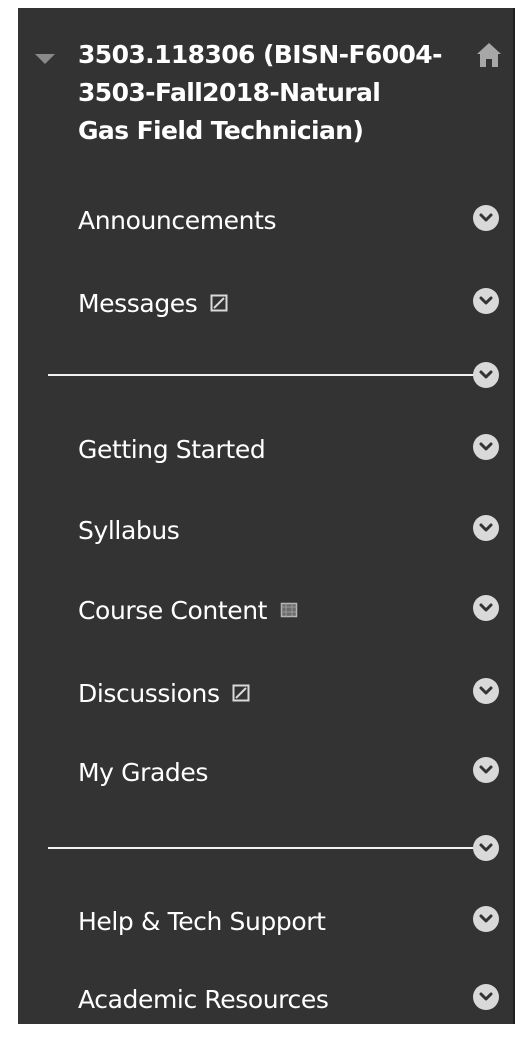 This screenshot has width=524, height=1050. I want to click on menu-item-announcements: Announcements, so click(265, 220).